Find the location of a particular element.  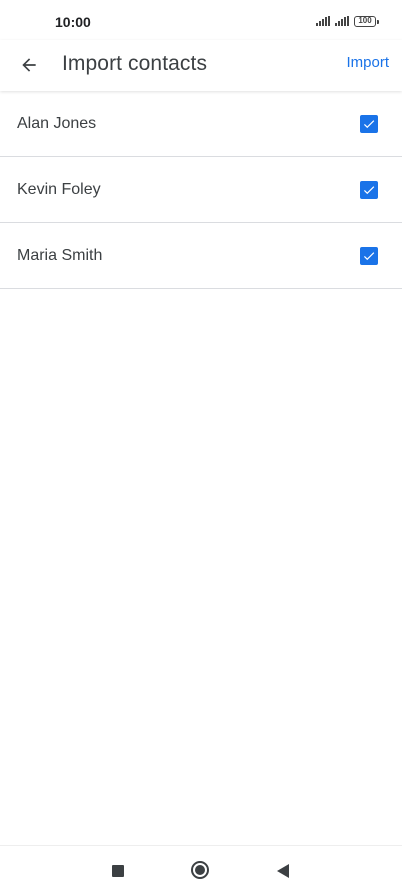

status-time: 10:00 is located at coordinates (73, 22).